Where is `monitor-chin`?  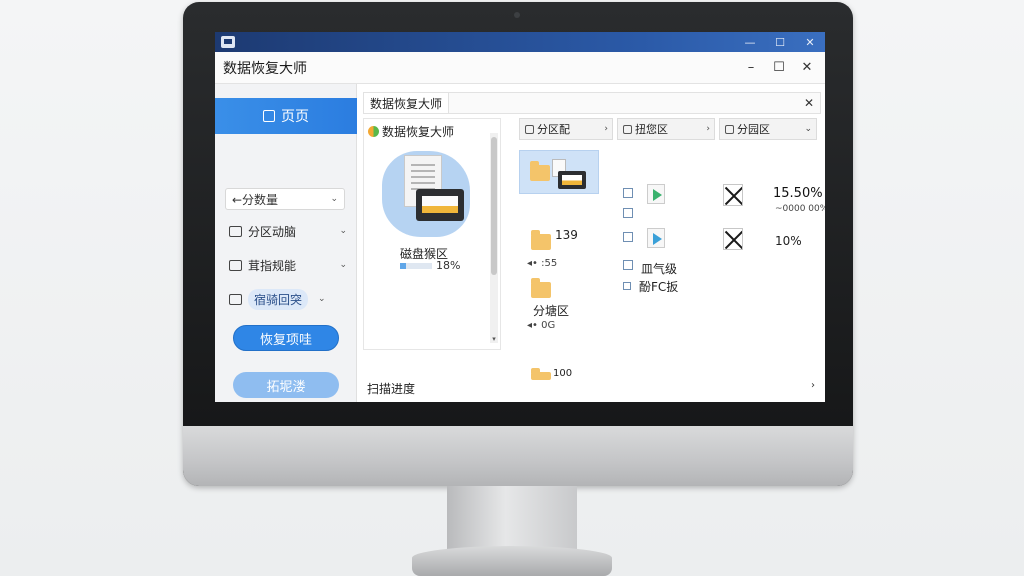 monitor-chin is located at coordinates (518, 456).